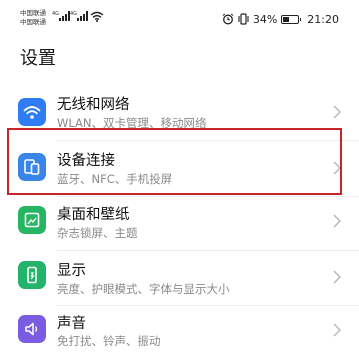 This screenshot has width=359, height=354. What do you see at coordinates (265, 19) in the screenshot?
I see `battery-percent: 34%` at bounding box center [265, 19].